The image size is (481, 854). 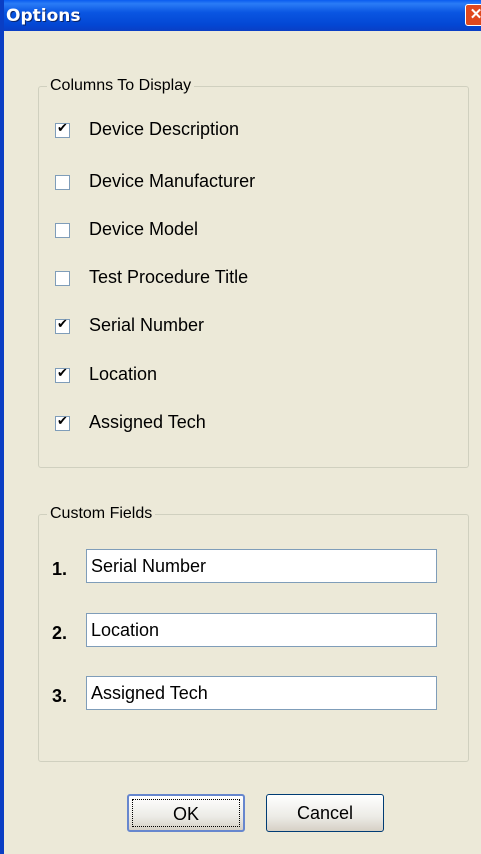 I want to click on custom-field-3-number: 3., so click(x=60, y=696).